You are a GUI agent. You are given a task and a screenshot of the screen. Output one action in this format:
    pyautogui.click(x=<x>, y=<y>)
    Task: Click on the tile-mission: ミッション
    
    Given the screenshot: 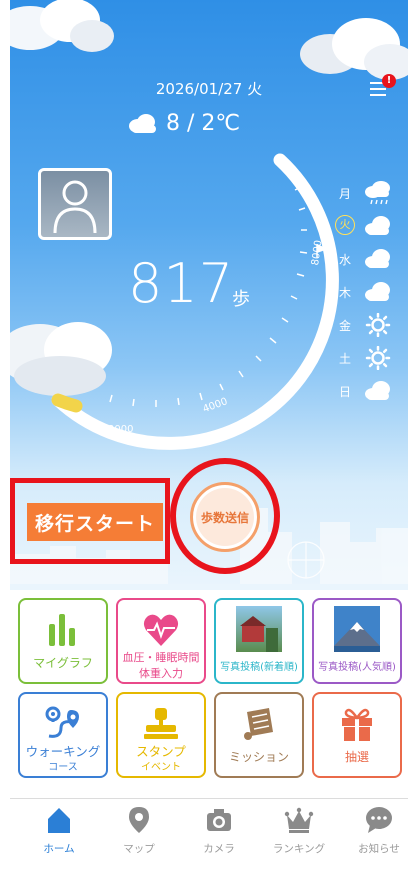 What is the action you would take?
    pyautogui.click(x=259, y=735)
    